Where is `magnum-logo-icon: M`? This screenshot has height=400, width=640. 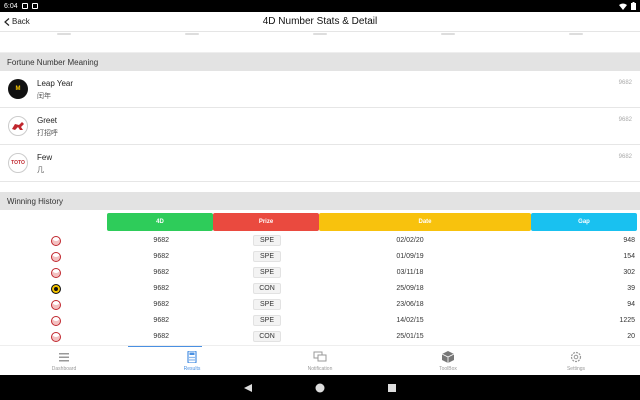 magnum-logo-icon: M is located at coordinates (18, 89).